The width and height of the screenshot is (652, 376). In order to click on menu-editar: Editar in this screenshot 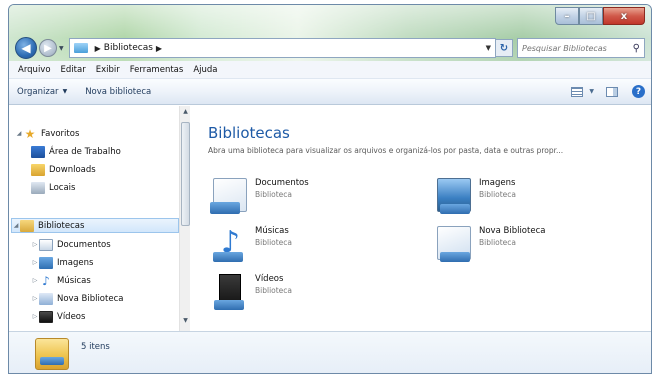, I will do `click(73, 70)`.